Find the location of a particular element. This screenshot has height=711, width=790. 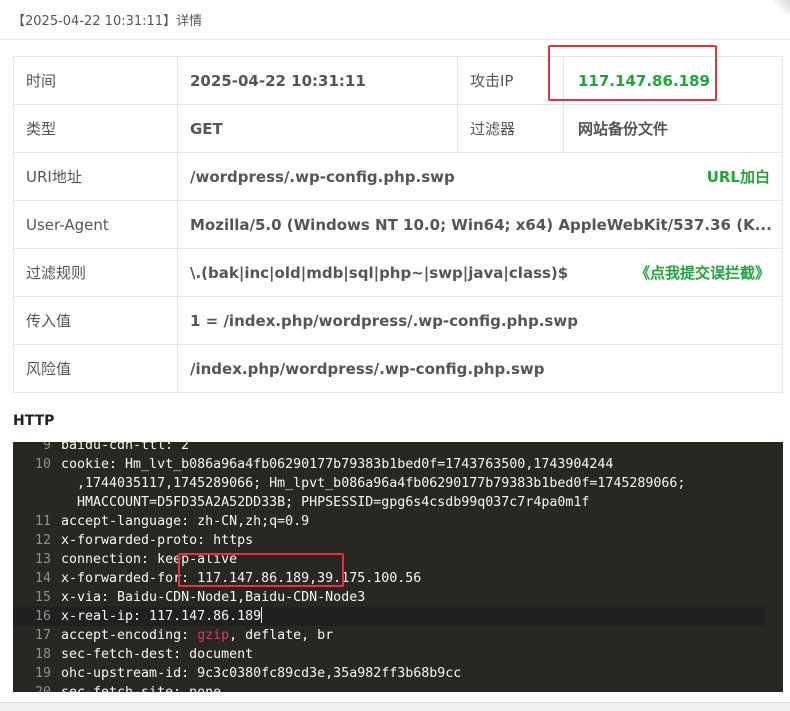

line-number: 13 is located at coordinates (42, 559).